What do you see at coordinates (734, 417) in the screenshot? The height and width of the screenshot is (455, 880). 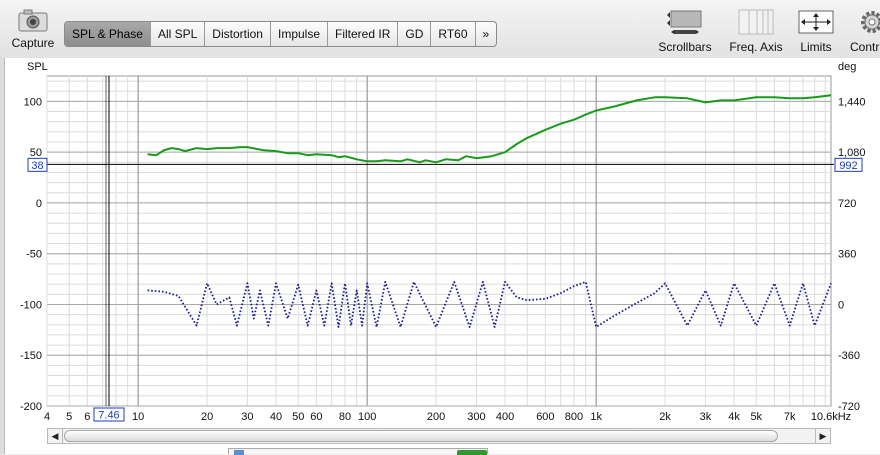 I see `x-tick-label: 4k` at bounding box center [734, 417].